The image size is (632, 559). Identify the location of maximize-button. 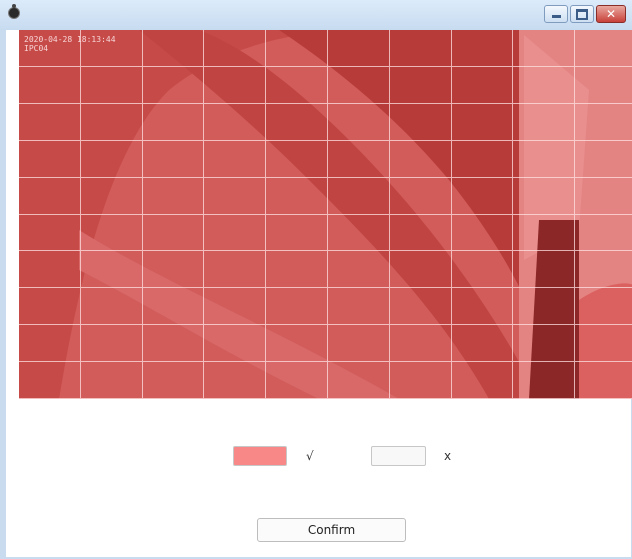
(582, 14).